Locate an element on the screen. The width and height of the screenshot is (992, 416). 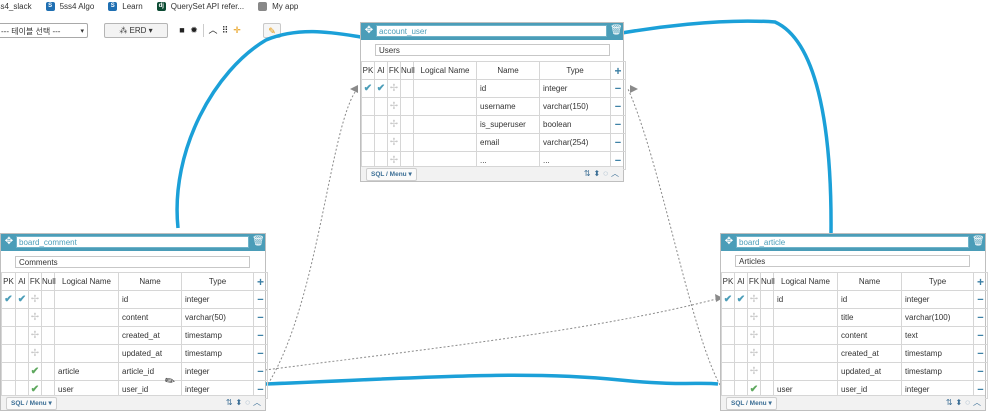
column-type-cell: varchar(150) is located at coordinates (575, 106).